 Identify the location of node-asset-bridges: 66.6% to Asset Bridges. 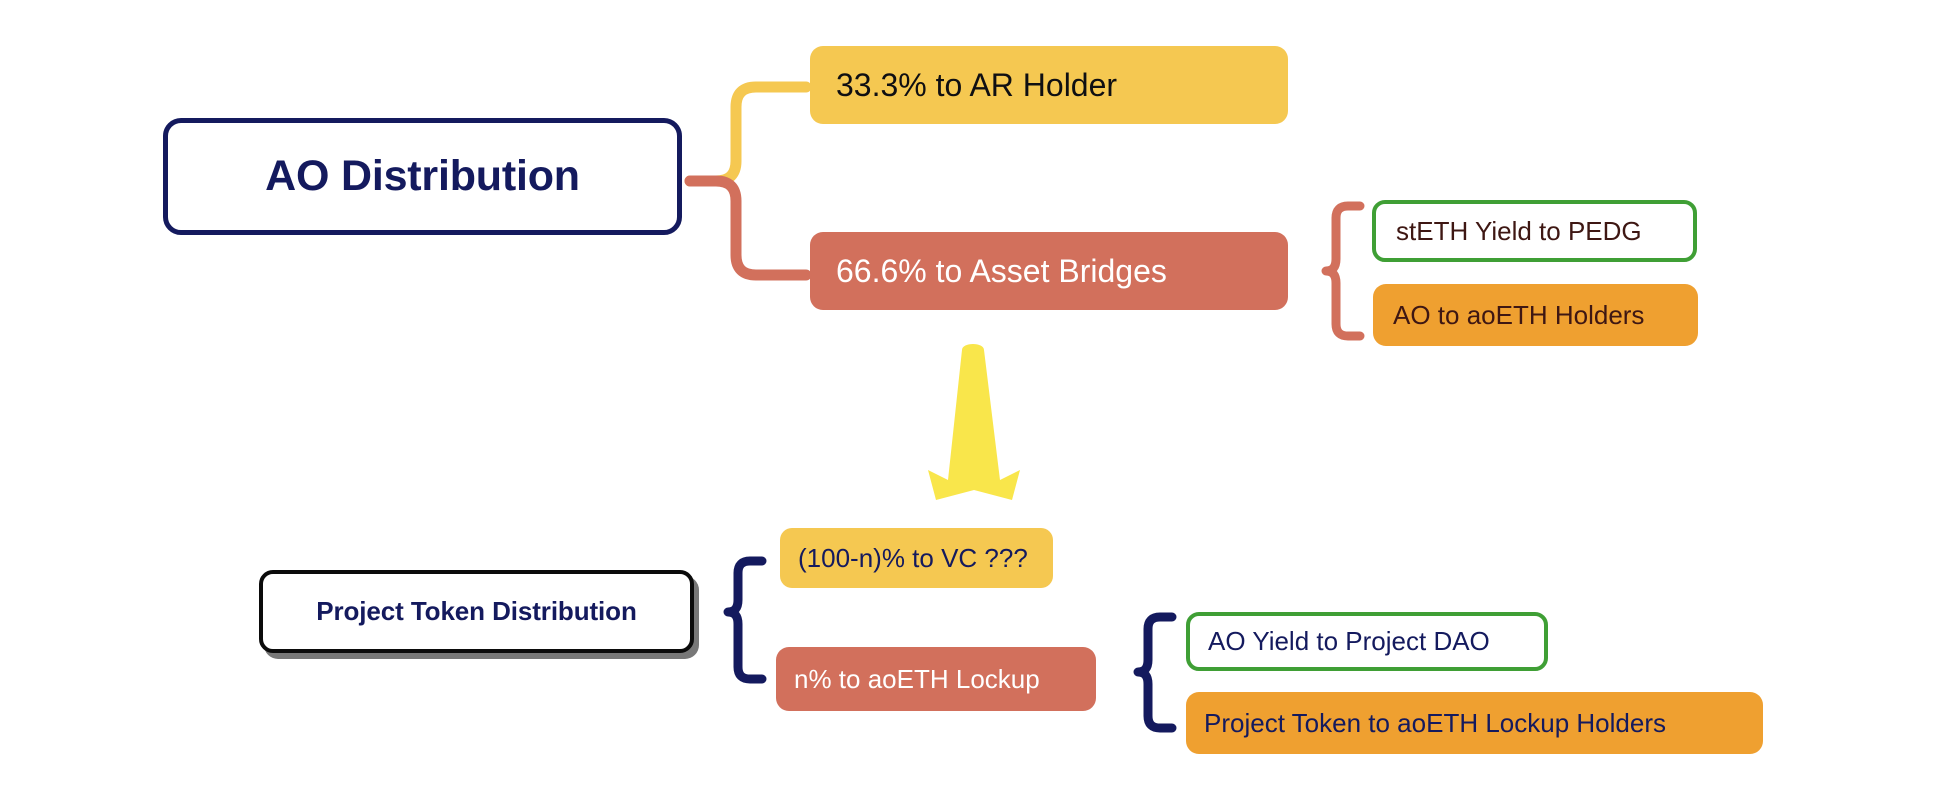
(1049, 271).